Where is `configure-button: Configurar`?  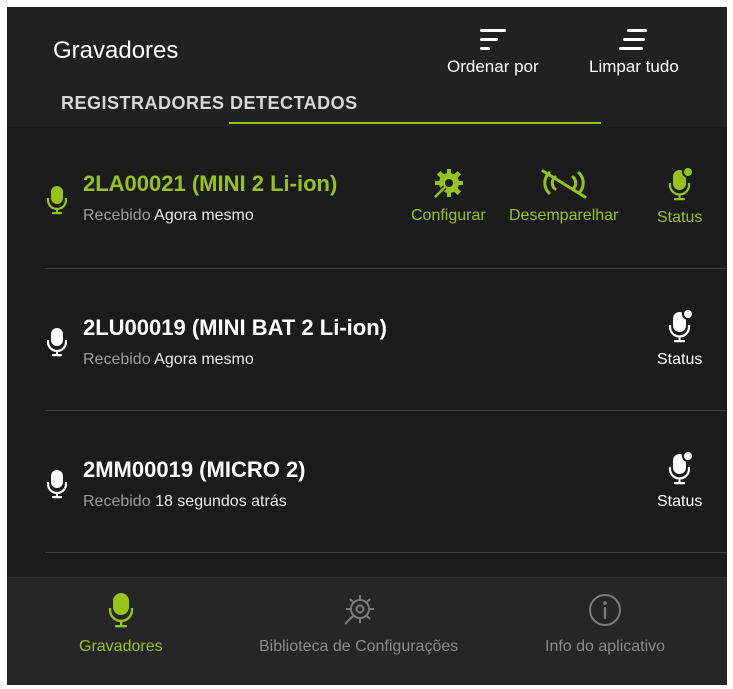 configure-button: Configurar is located at coordinates (448, 196).